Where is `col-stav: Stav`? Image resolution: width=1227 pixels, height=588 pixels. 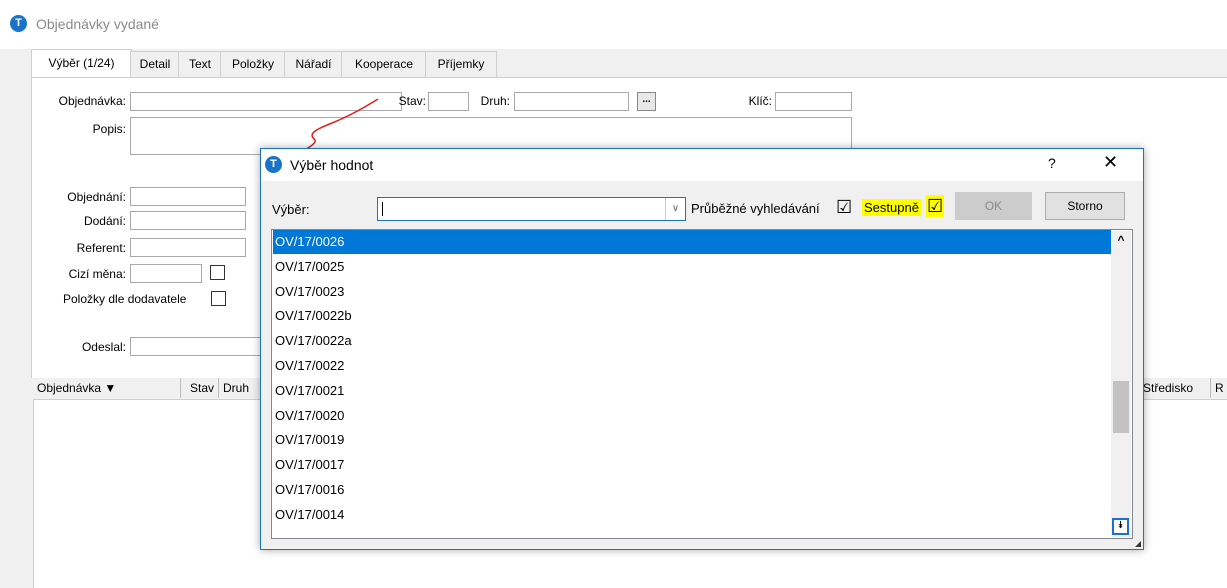
col-stav: Stav is located at coordinates (200, 388).